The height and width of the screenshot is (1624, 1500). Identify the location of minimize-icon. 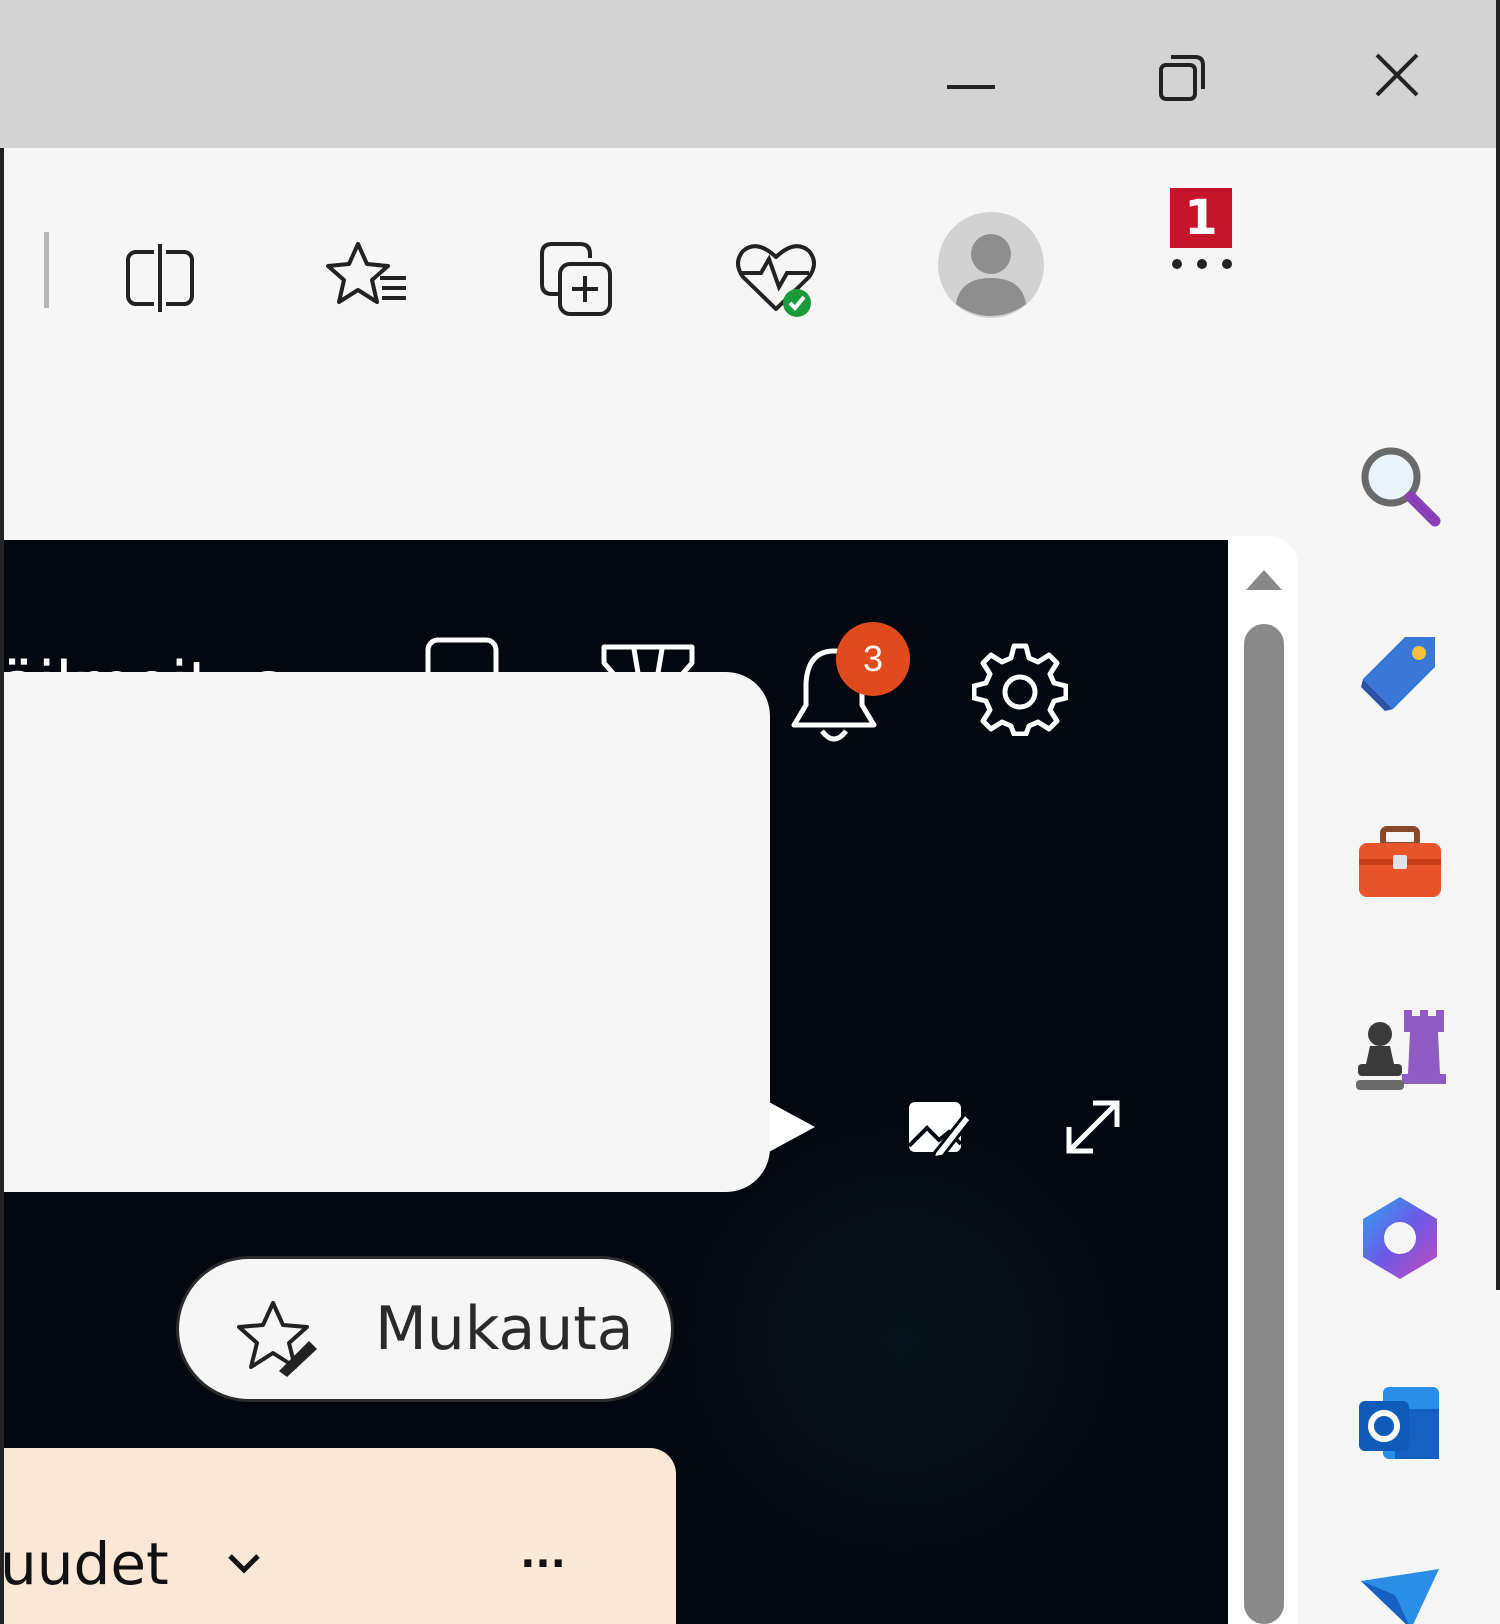
(971, 87).